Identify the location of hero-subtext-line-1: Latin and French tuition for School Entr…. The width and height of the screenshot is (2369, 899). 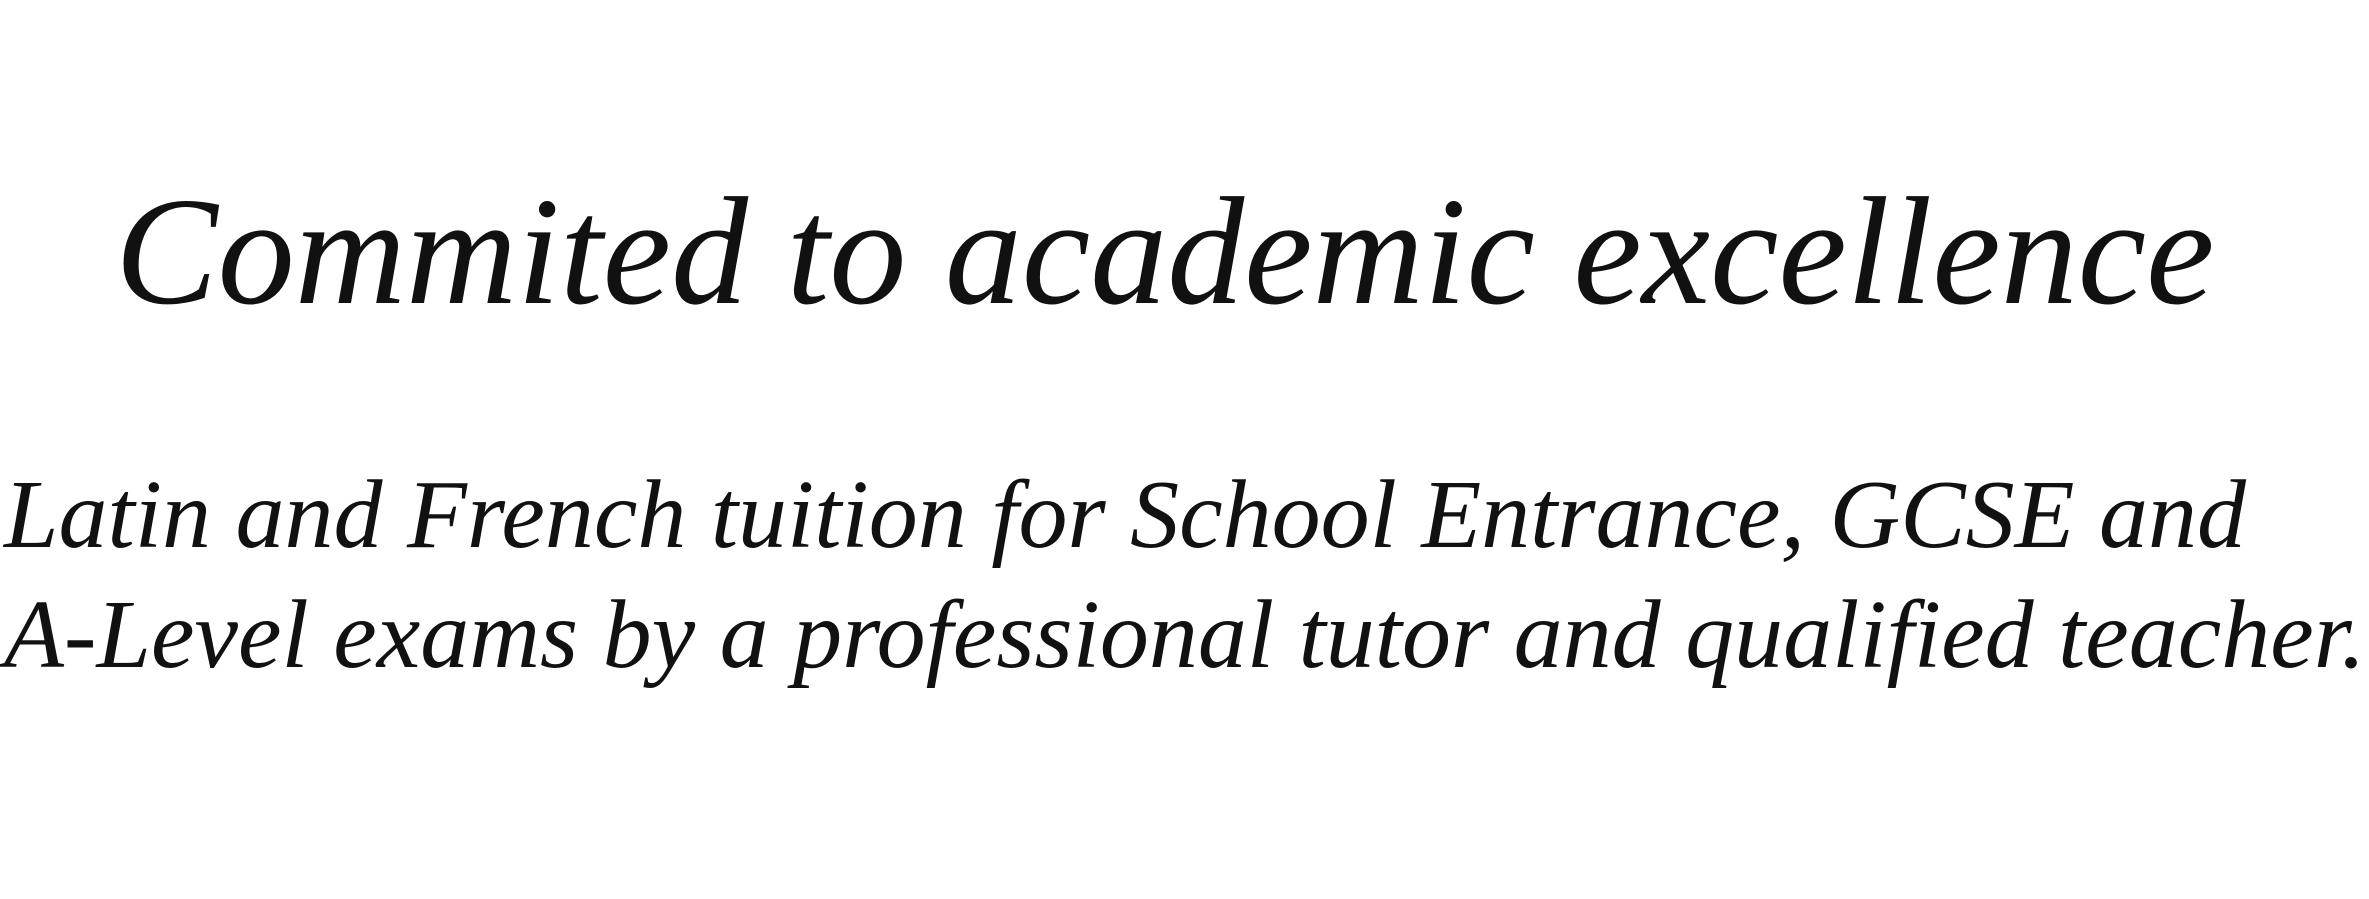
(1125, 515).